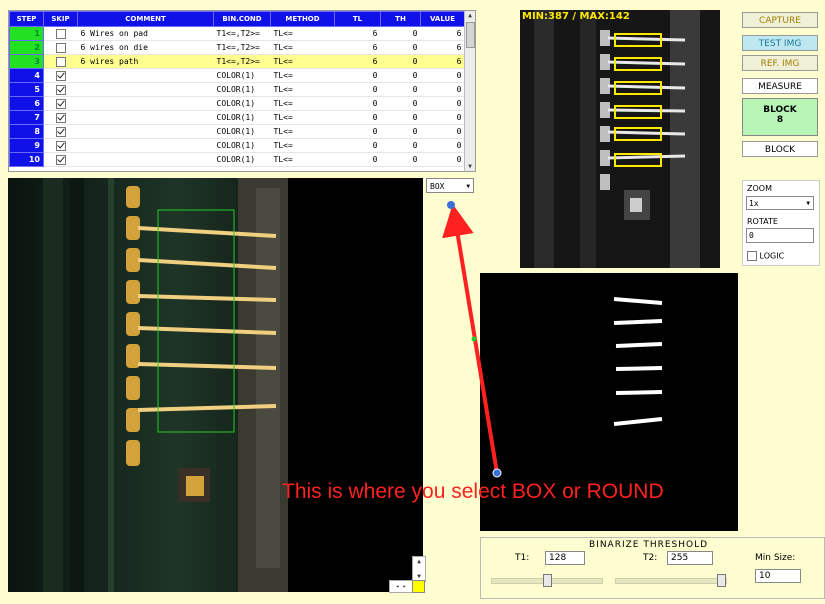 The image size is (825, 604). I want to click on arrow-head-dot, so click(451, 205).